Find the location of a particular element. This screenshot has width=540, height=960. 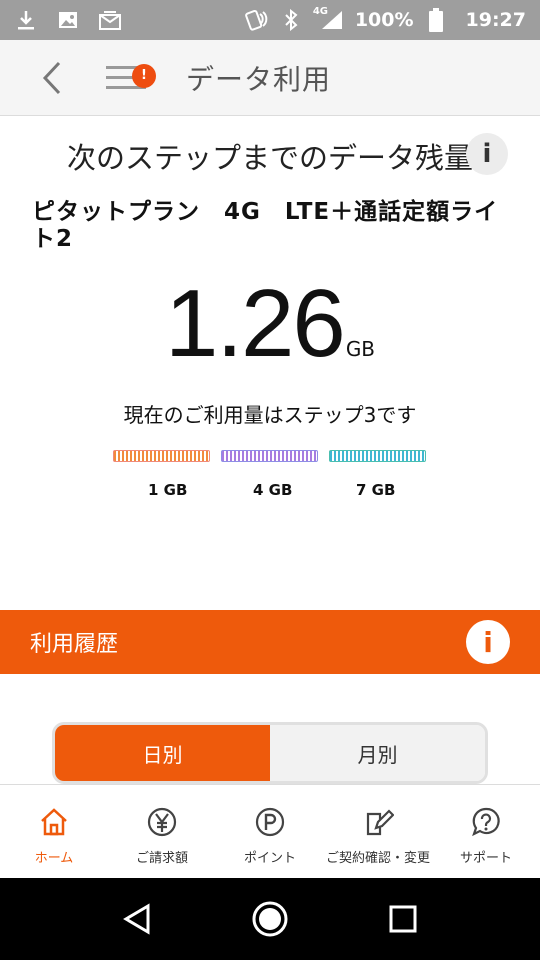

nav-home: ホーム is located at coordinates (54, 831).